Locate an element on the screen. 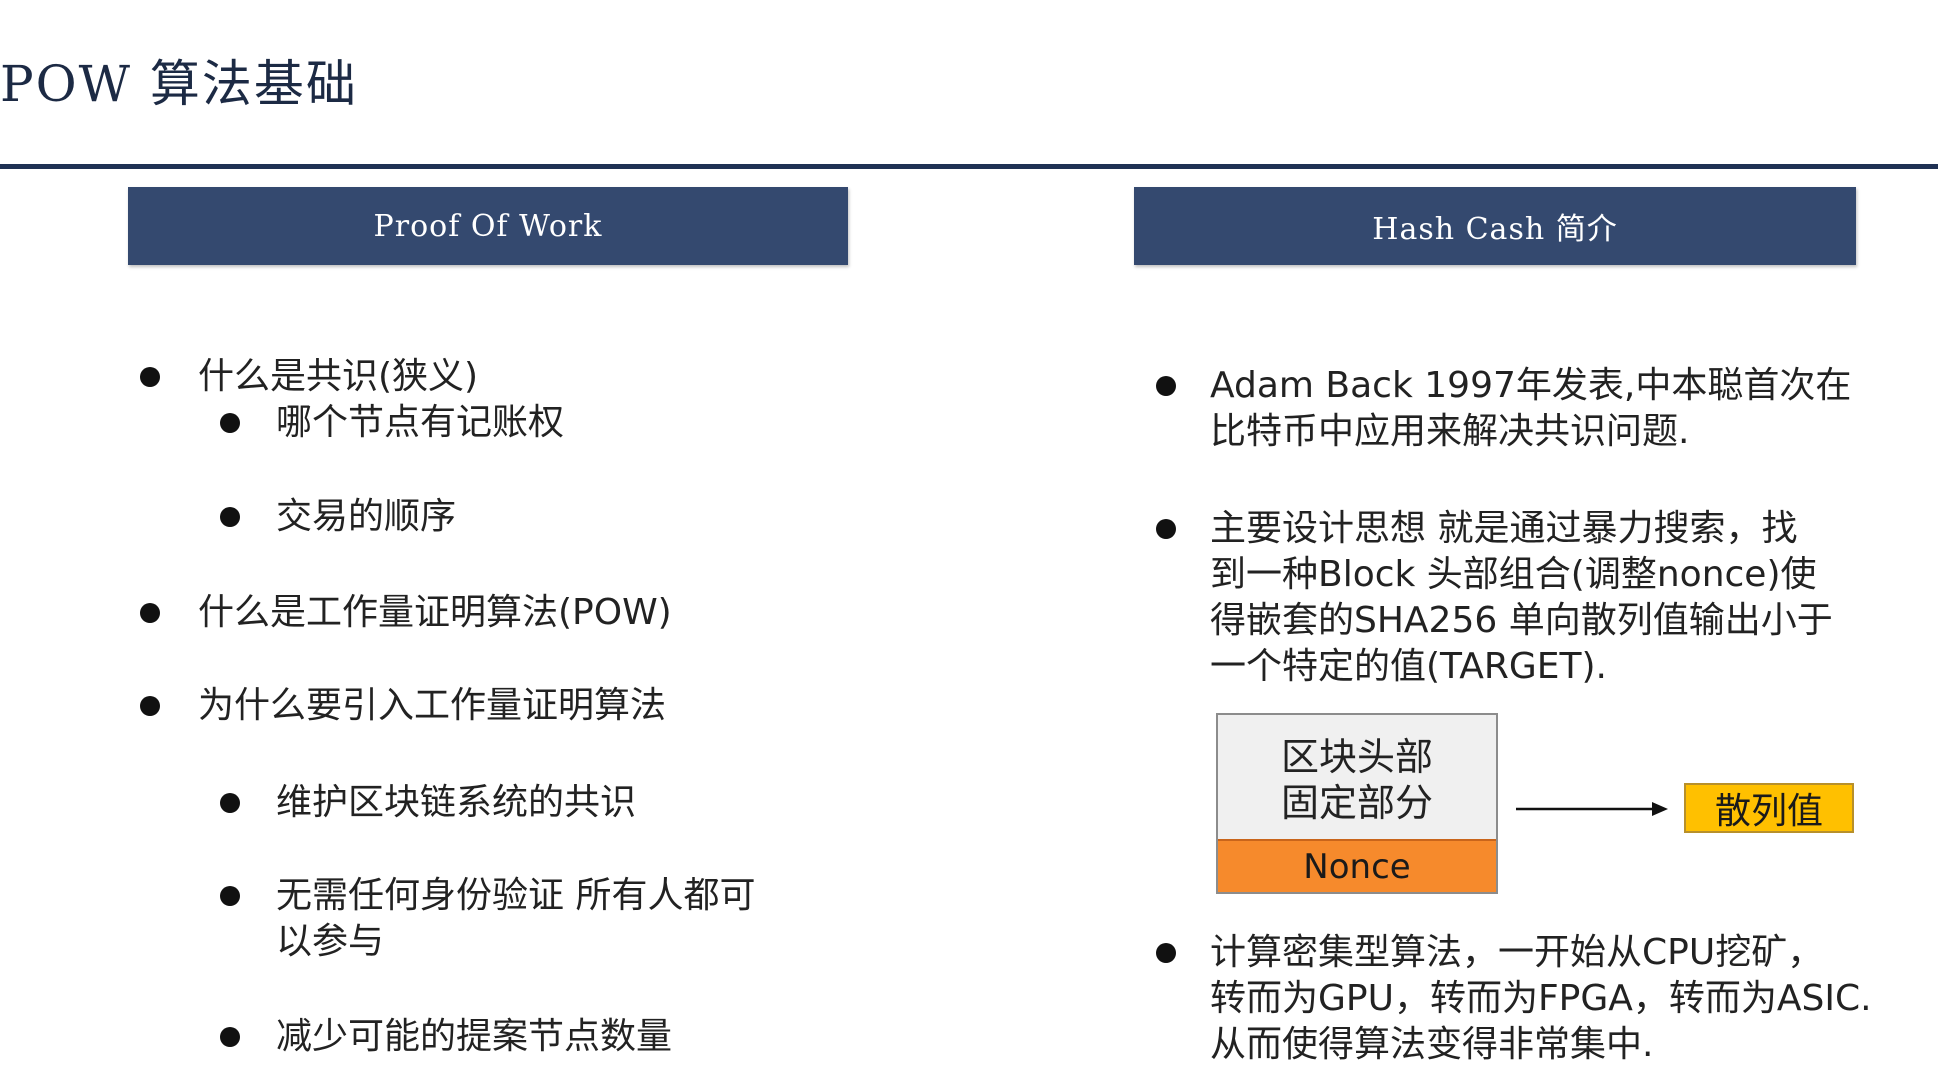 Image resolution: width=1938 pixels, height=1080 pixels. hash-cash-header: Hash Cash 简介 is located at coordinates (1495, 226).